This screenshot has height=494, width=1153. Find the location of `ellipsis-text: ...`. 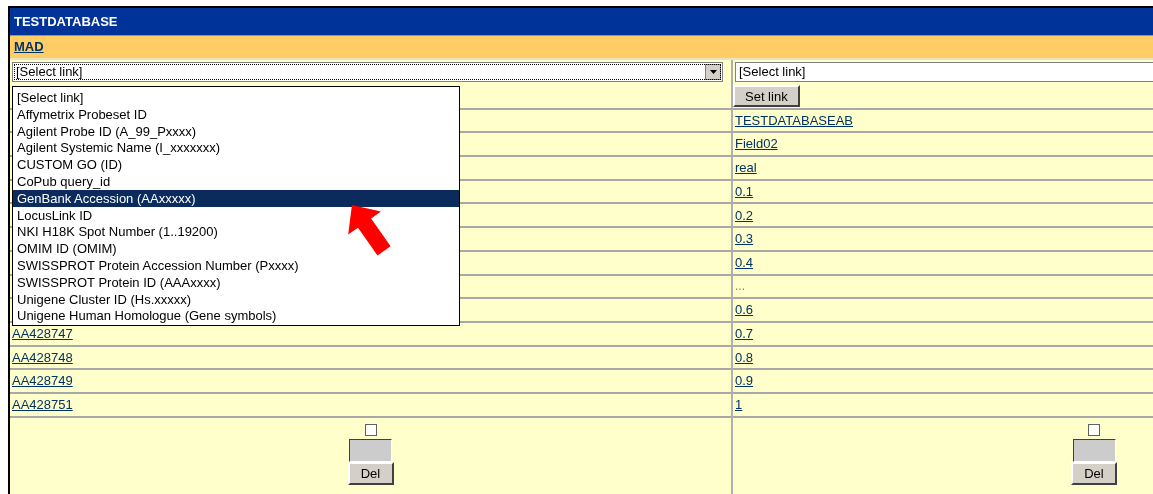

ellipsis-text: ... is located at coordinates (740, 287).